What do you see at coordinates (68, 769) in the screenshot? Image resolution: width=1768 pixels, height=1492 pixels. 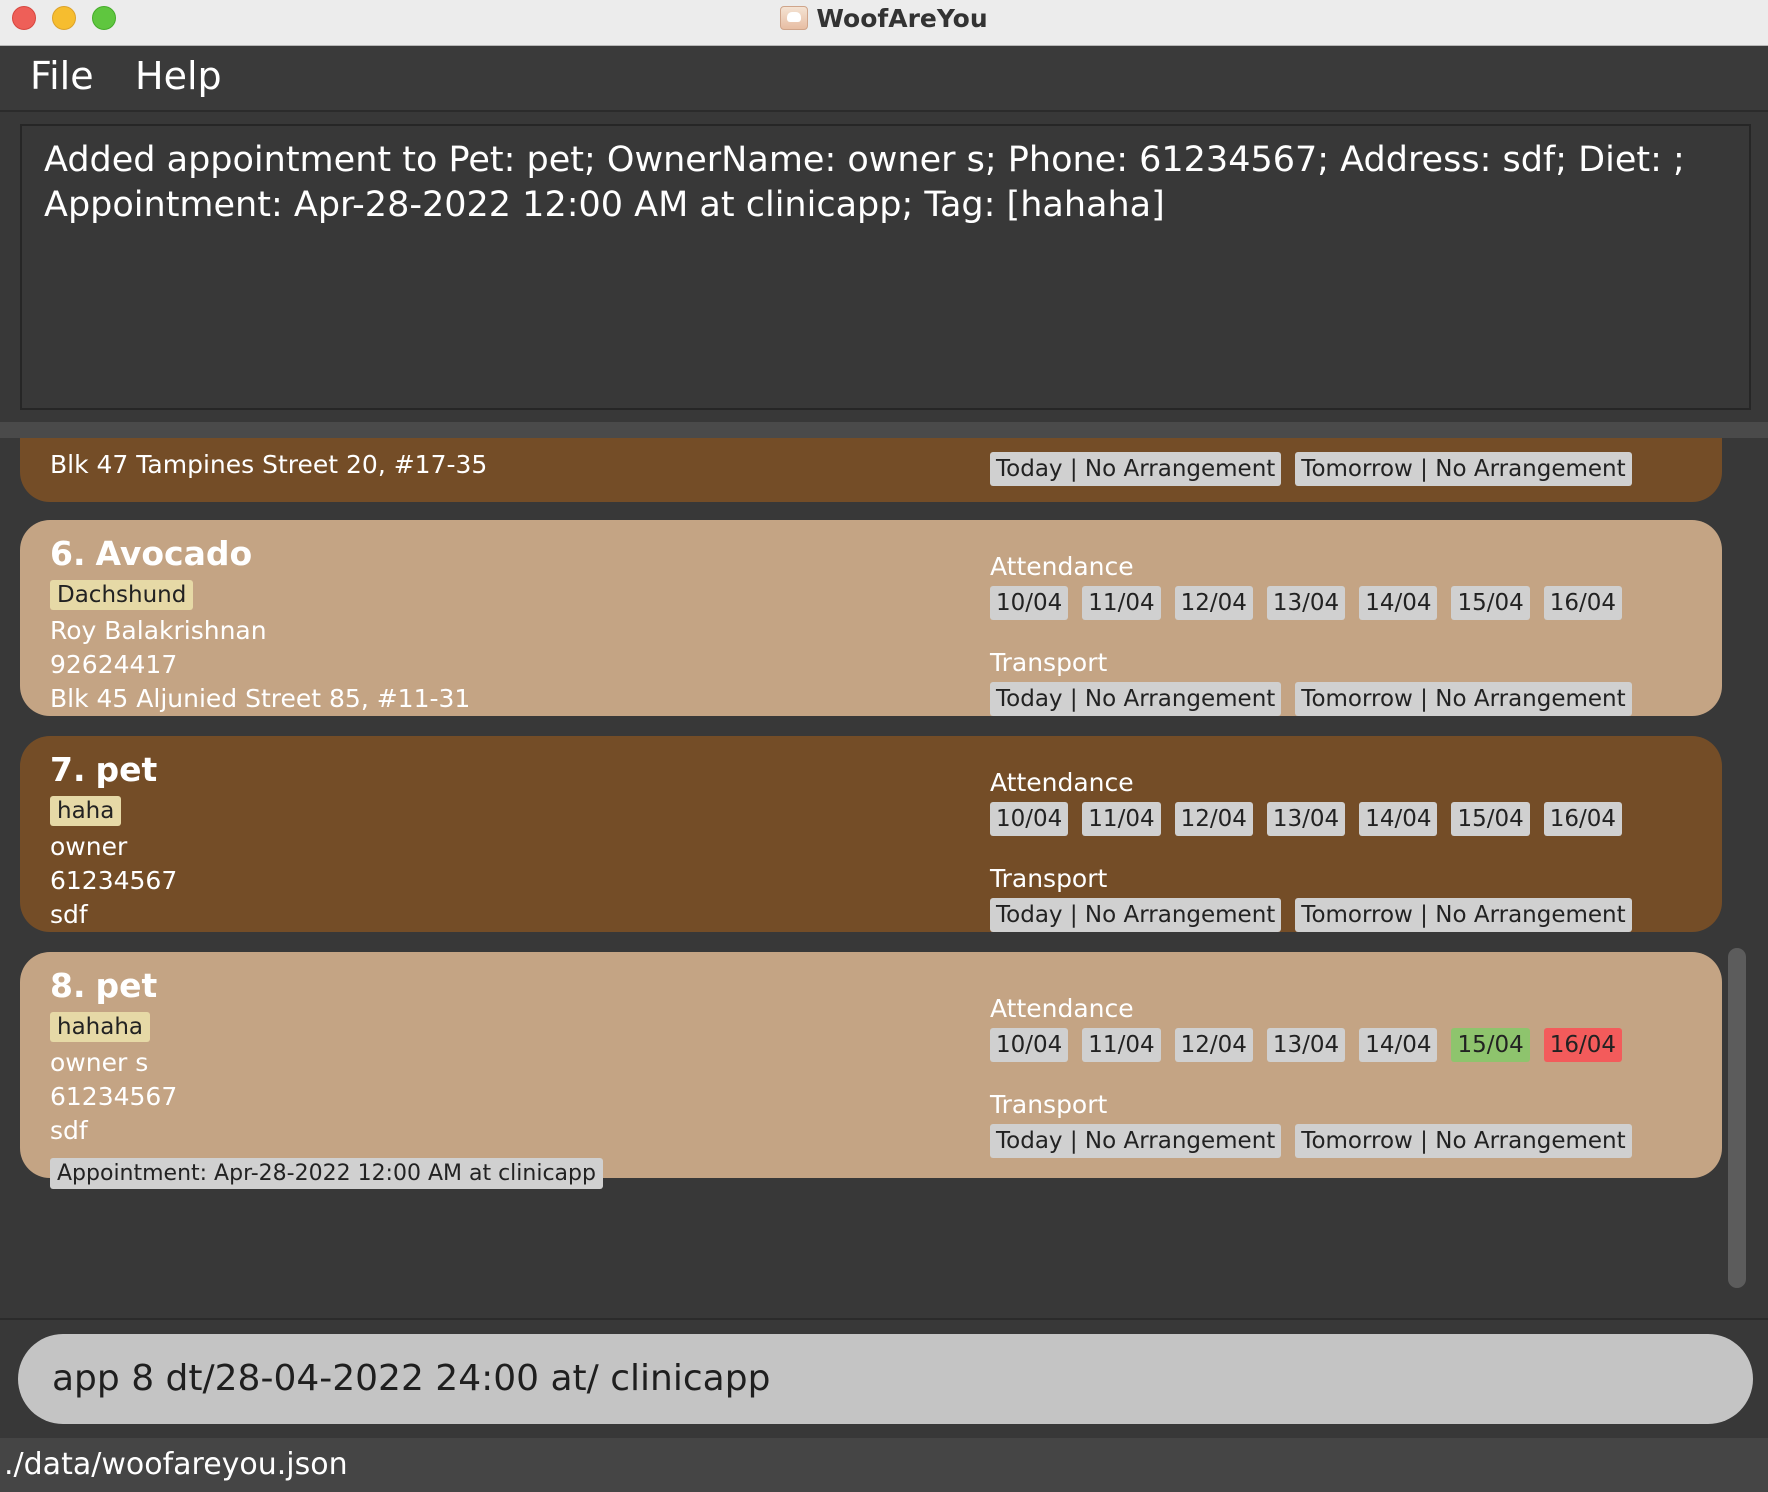 I see `pet-index: 7.` at bounding box center [68, 769].